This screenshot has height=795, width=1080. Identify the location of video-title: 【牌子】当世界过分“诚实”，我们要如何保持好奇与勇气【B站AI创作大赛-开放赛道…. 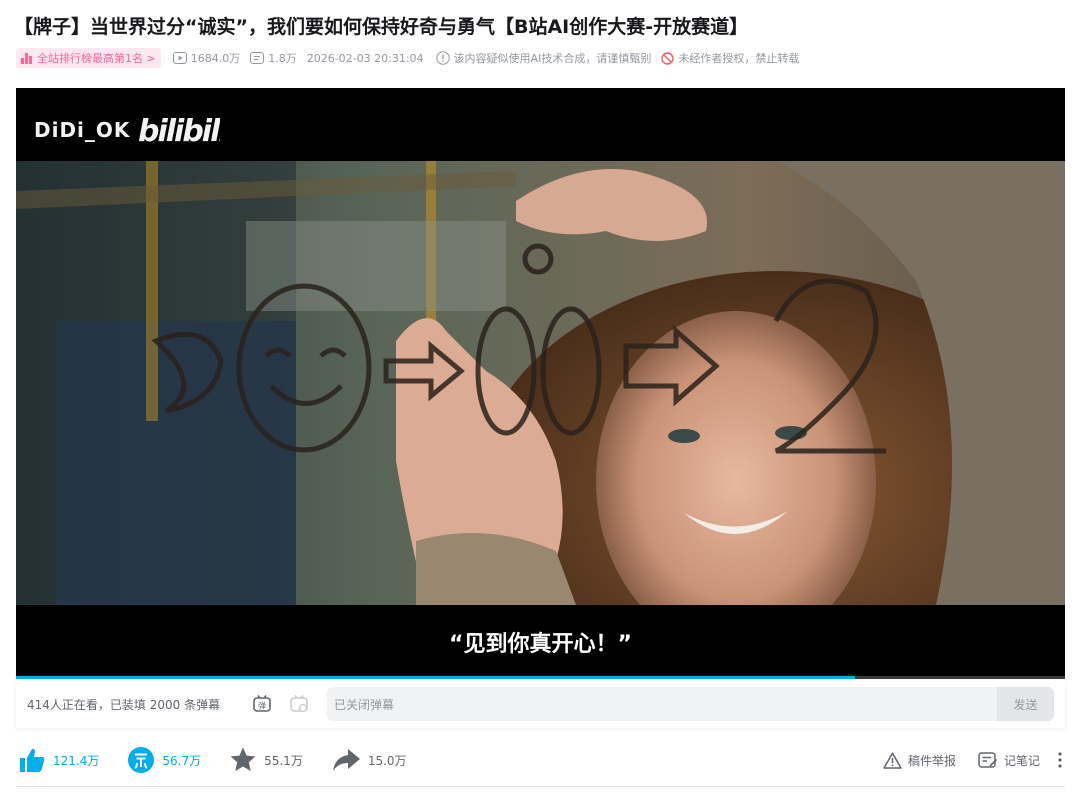
(381, 27).